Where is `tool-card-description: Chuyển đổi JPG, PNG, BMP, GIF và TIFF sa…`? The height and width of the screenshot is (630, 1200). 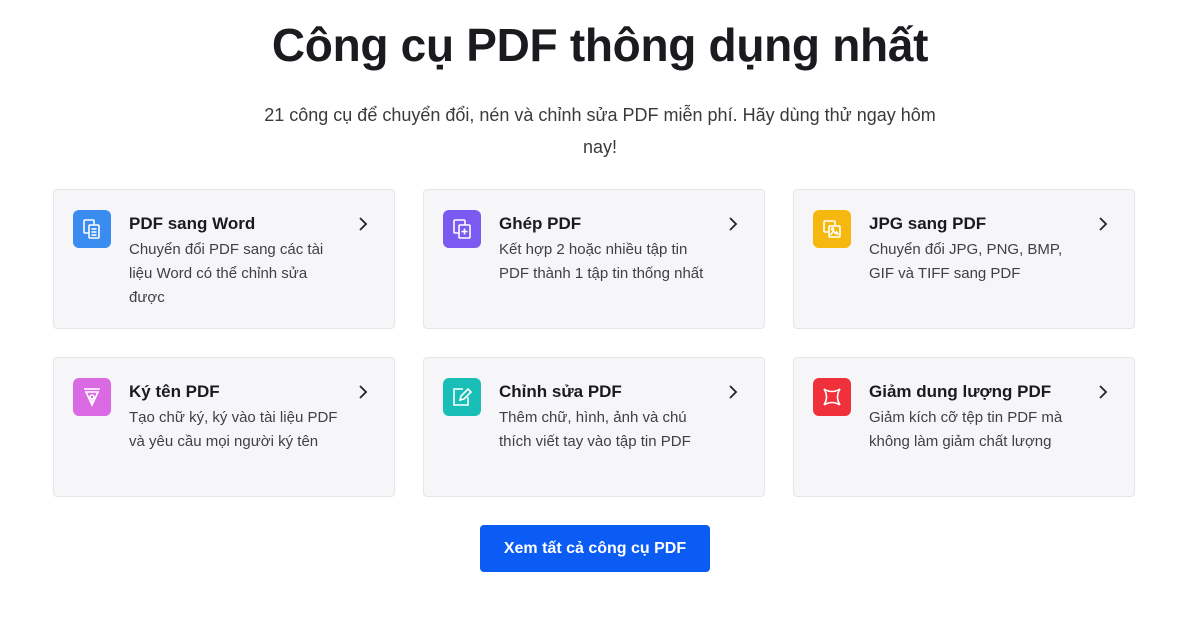
tool-card-description: Chuyển đổi JPG, PNG, BMP, GIF và TIFF sa… is located at coordinates (966, 261).